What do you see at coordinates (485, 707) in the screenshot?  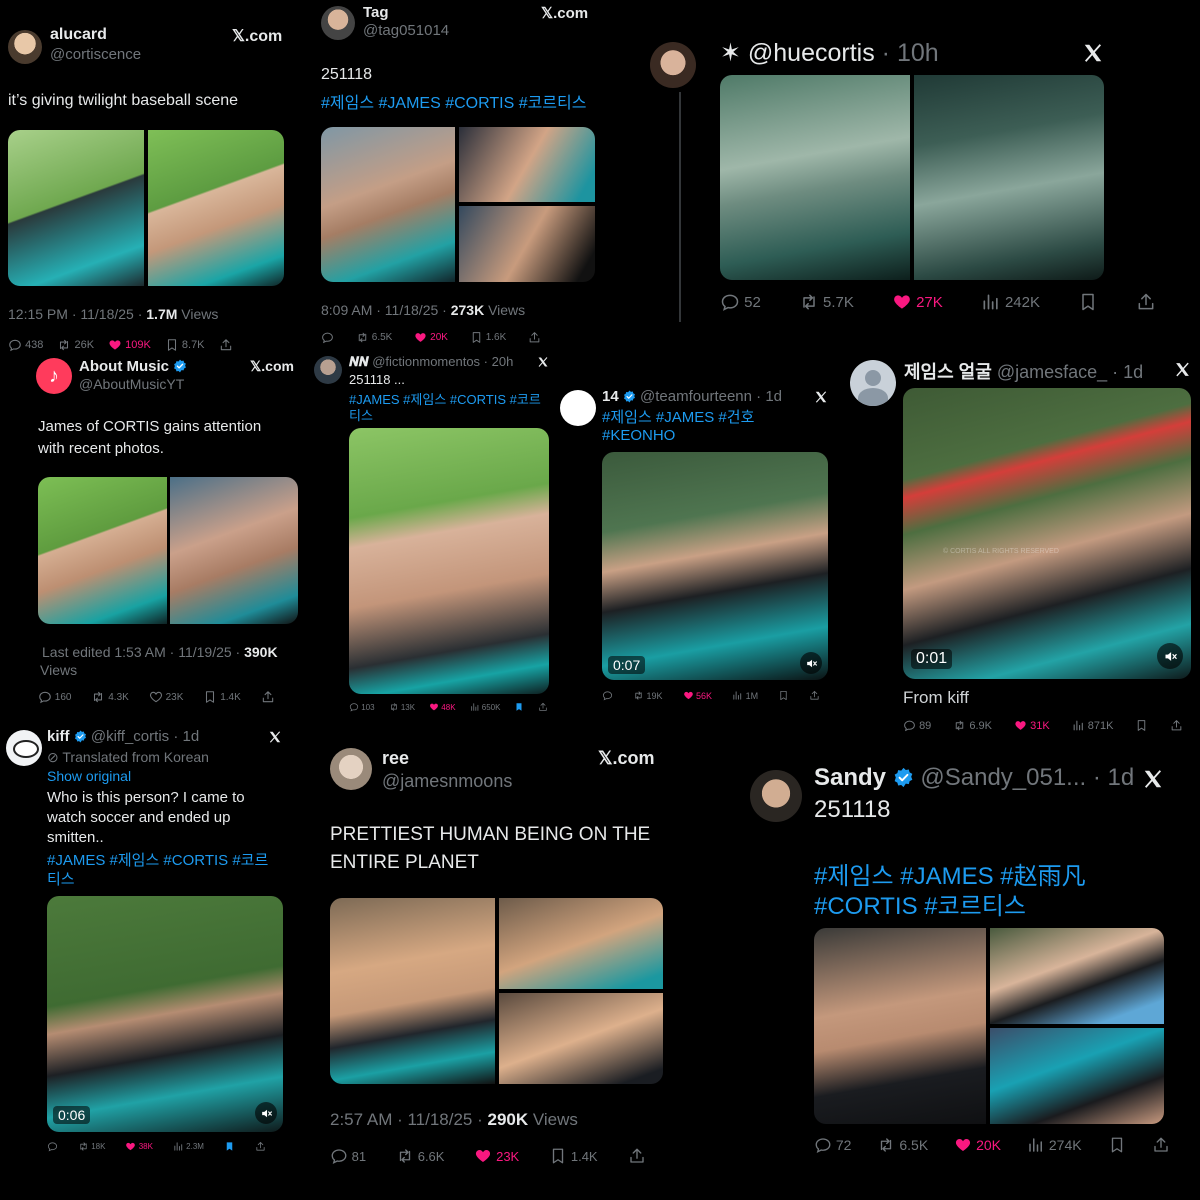 I see `views-button: 650K` at bounding box center [485, 707].